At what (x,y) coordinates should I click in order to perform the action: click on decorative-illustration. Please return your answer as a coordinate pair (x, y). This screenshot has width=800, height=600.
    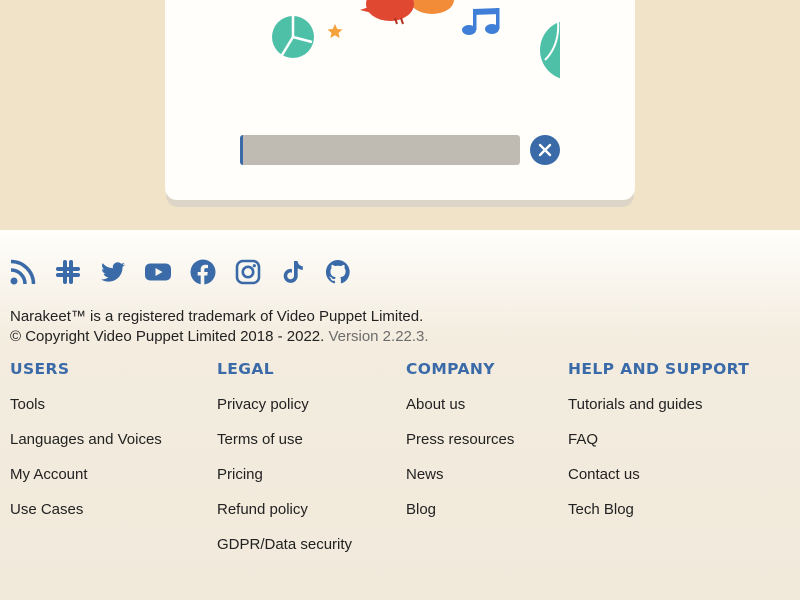
    Looking at the image, I should click on (416, 39).